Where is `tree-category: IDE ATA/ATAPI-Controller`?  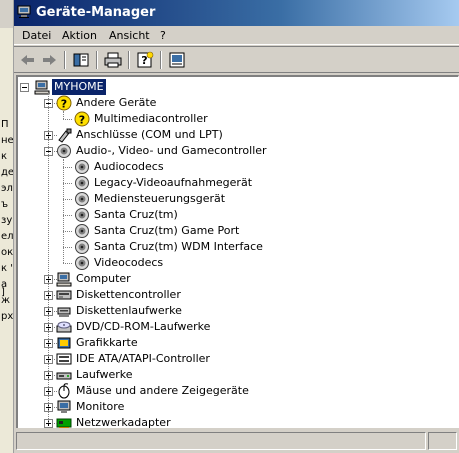
tree-category: IDE ATA/ATAPI-Controller is located at coordinates (238, 359).